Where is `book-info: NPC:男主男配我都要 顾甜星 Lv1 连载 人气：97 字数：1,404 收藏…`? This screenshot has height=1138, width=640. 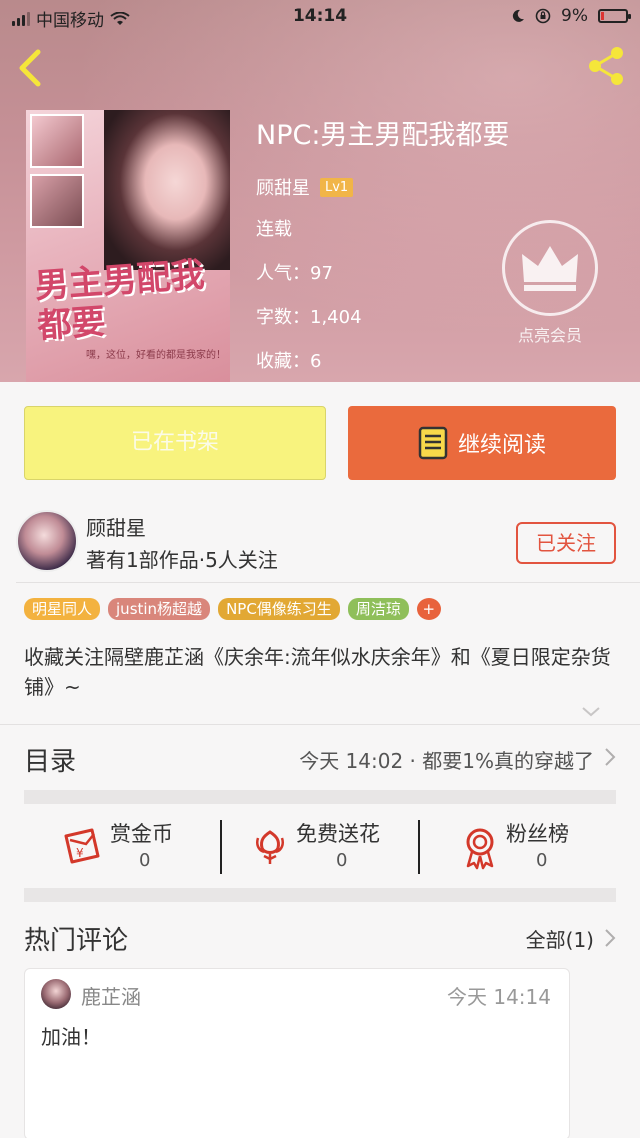
book-info: NPC:男主男配我都要 顾甜星 Lv1 连载 人气：97 字数：1,404 收藏… is located at coordinates (382, 247).